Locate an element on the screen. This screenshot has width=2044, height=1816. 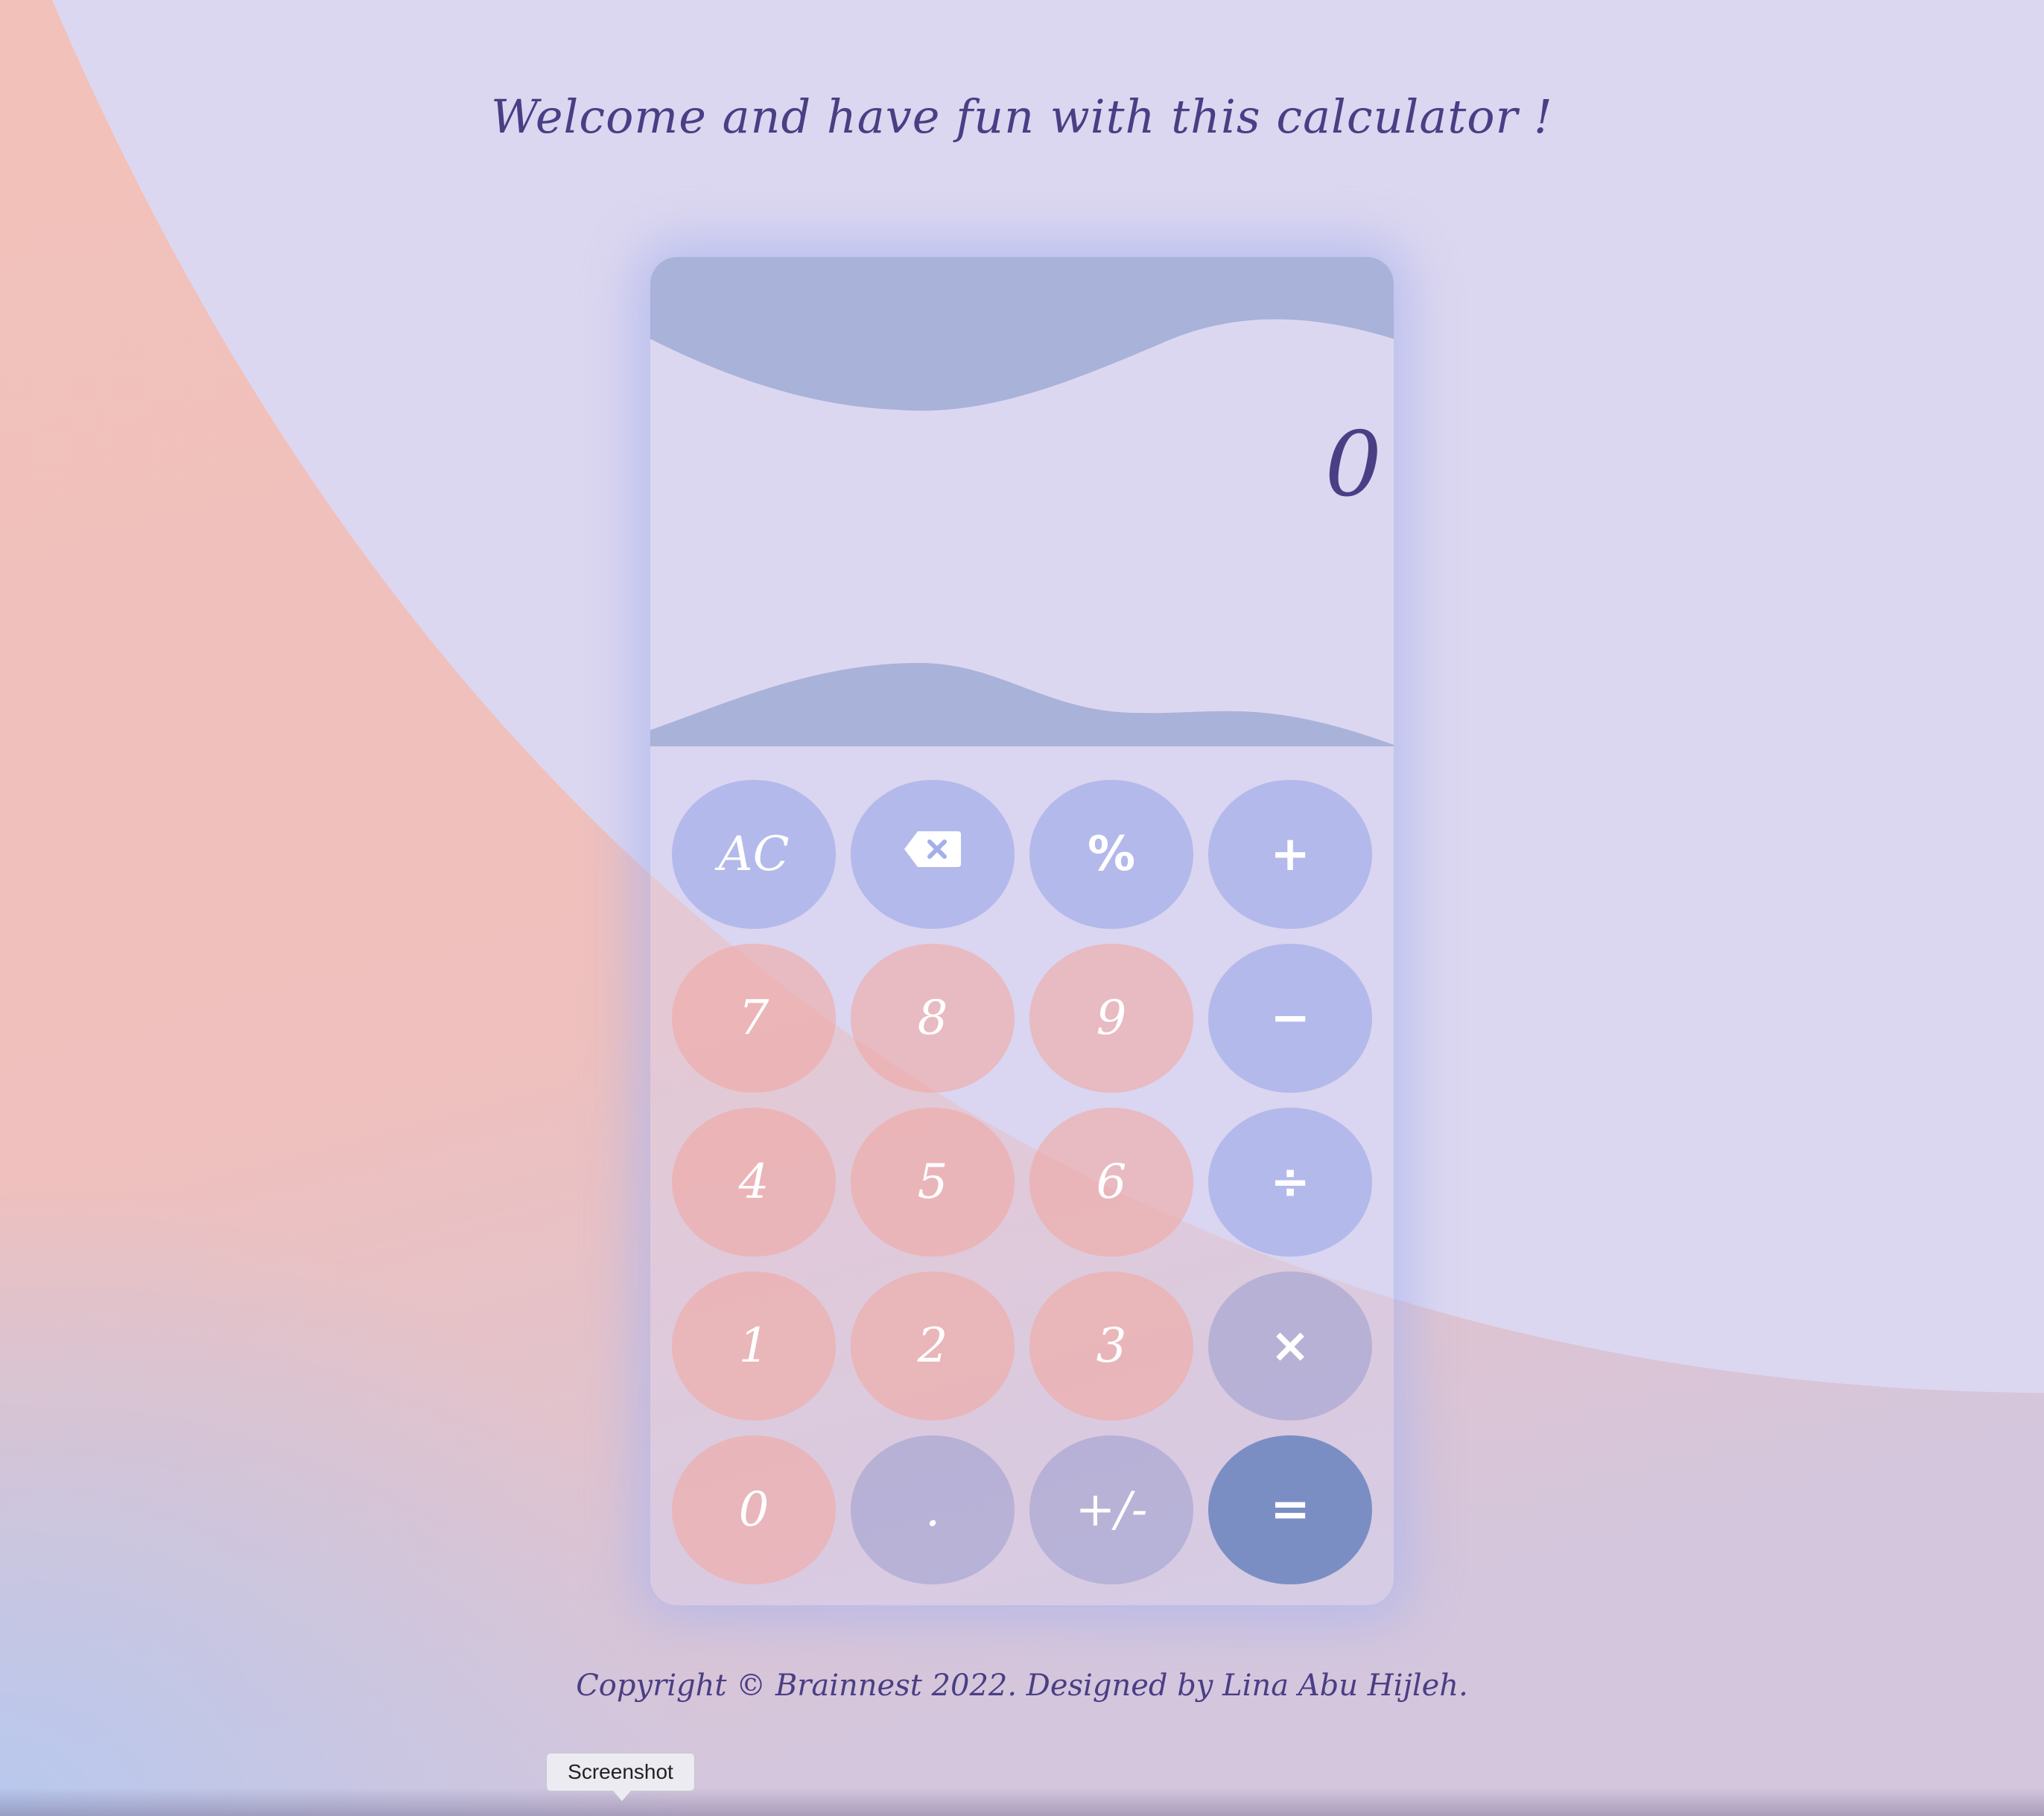
divide-label: ÷ is located at coordinates (1290, 1183).